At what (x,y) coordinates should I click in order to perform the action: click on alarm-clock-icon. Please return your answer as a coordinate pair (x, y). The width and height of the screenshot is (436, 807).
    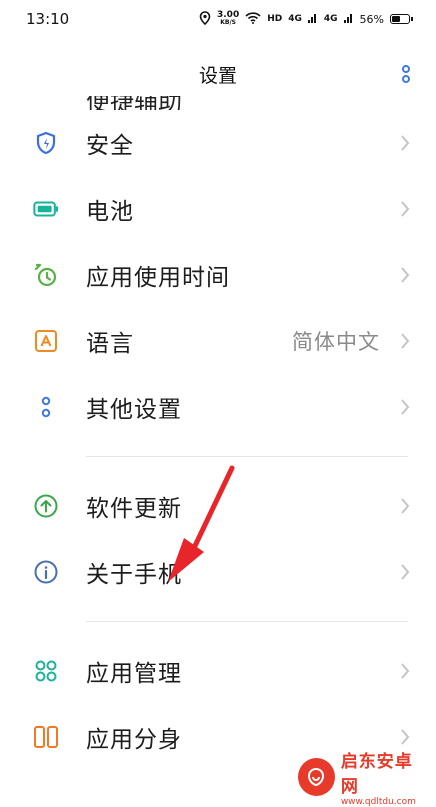
    Looking at the image, I should click on (46, 275).